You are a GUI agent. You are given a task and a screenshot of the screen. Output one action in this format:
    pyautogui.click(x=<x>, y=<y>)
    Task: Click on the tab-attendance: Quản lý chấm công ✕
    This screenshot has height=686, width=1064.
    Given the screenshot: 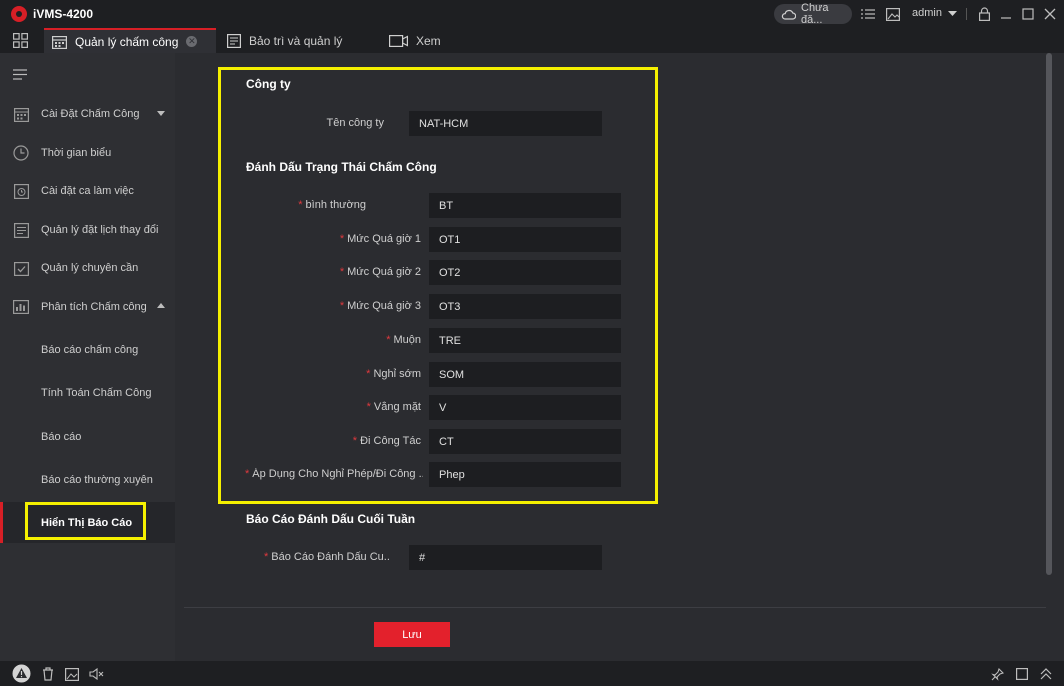 What is the action you would take?
    pyautogui.click(x=130, y=40)
    